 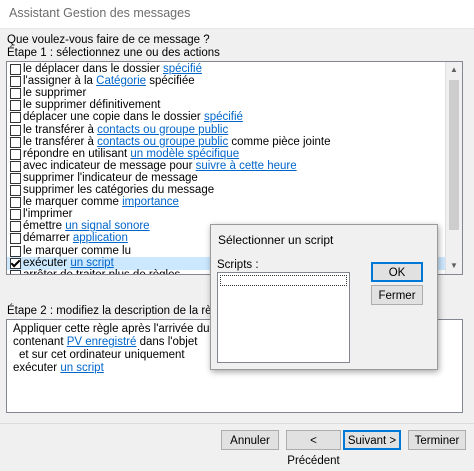 I want to click on footer-separator, so click(x=237, y=423).